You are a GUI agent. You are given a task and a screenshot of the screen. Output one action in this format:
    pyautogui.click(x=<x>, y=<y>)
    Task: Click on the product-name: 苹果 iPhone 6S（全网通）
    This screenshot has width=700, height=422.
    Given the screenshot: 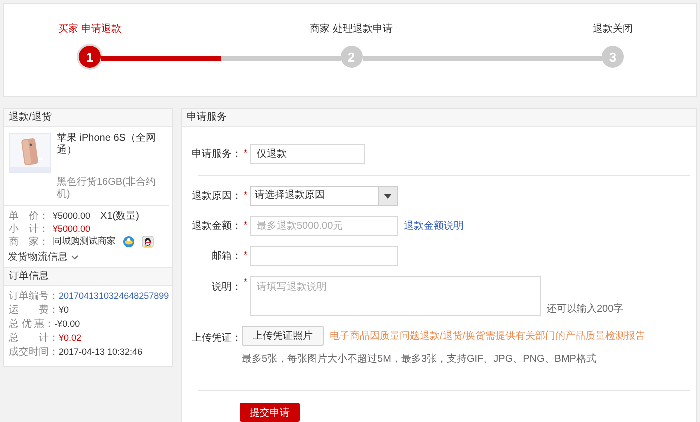 What is the action you would take?
    pyautogui.click(x=107, y=145)
    